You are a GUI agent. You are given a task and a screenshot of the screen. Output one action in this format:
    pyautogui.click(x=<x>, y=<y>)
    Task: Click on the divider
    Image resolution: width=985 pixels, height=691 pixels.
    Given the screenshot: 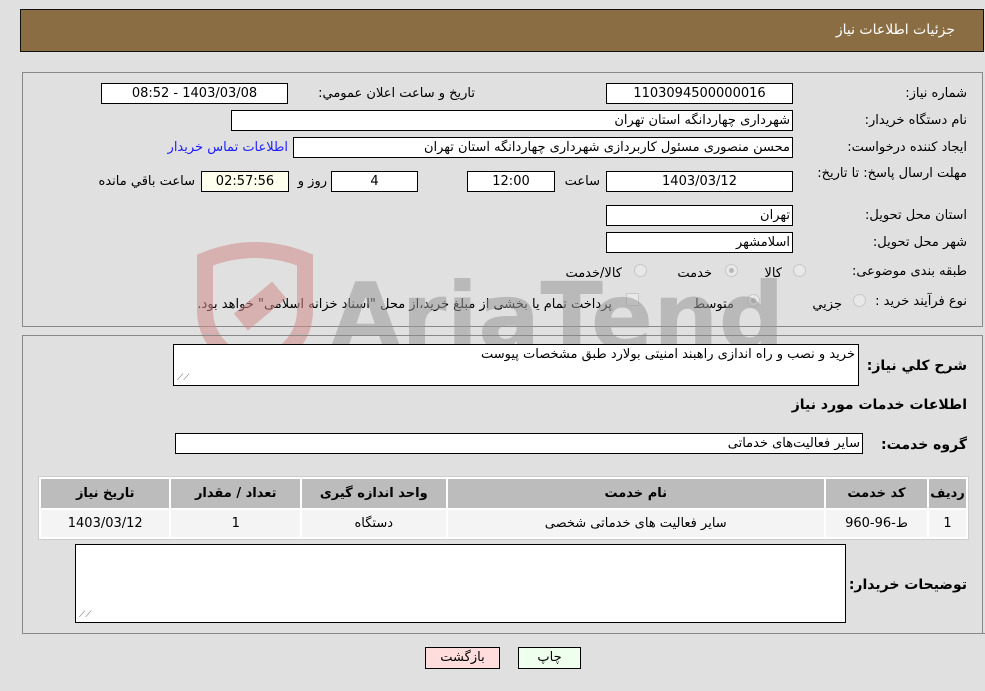 What is the action you would take?
    pyautogui.click(x=503, y=633)
    